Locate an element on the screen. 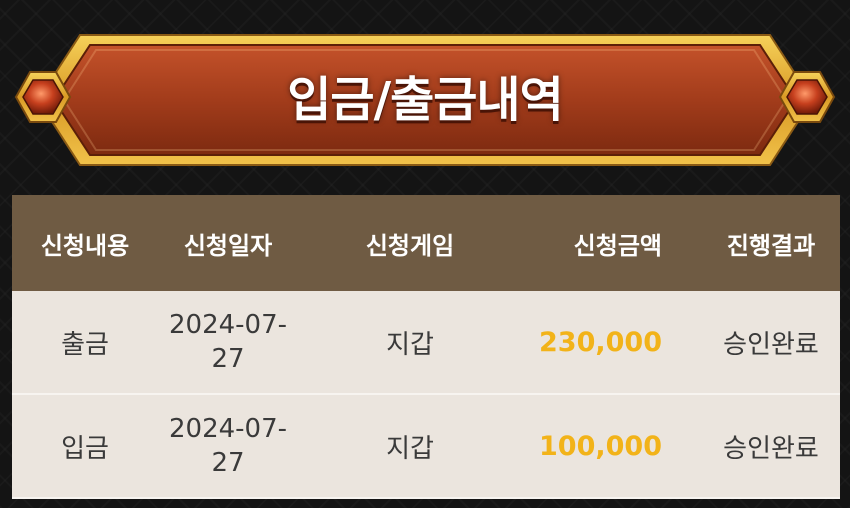 Image resolution: width=850 pixels, height=508 pixels. page-title: 입금/출금내역 is located at coordinates (425, 100).